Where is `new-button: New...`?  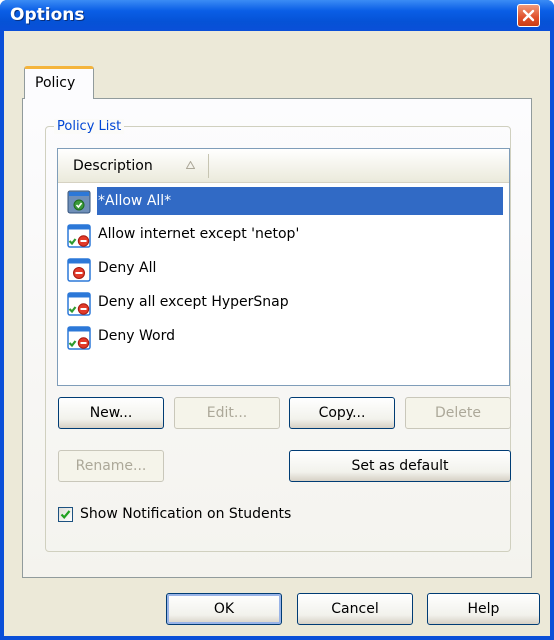
new-button: New... is located at coordinates (111, 413).